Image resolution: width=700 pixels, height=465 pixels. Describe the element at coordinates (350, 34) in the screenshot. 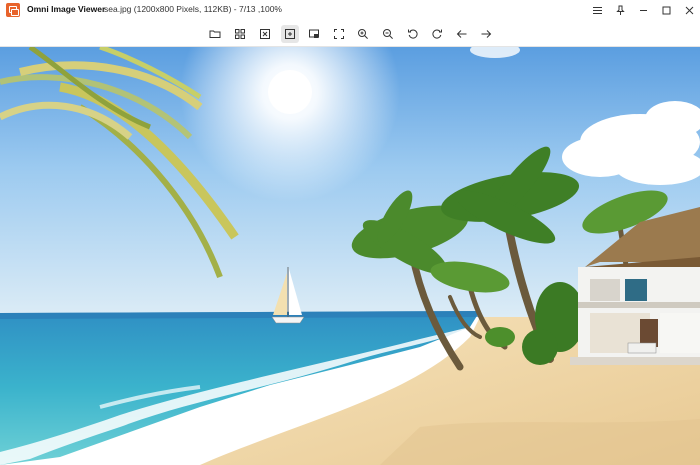

I see `toolbar` at that location.